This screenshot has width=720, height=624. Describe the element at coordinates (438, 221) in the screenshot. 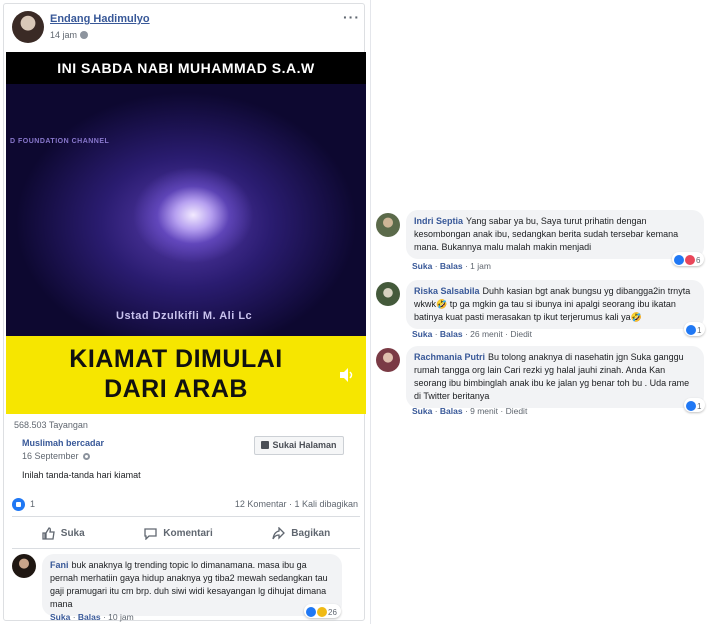

I see `commenter-name: Indri Septia` at that location.